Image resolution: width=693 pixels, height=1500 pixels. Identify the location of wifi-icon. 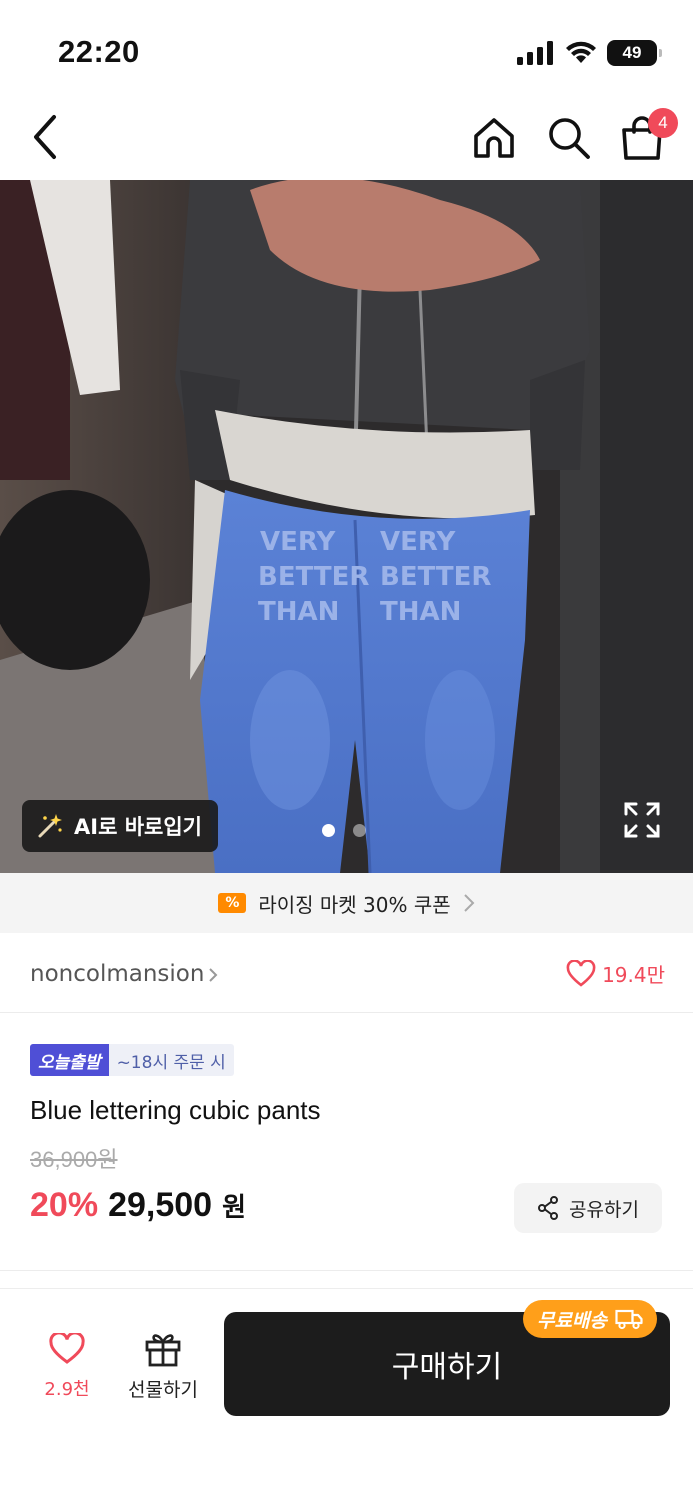
(581, 52).